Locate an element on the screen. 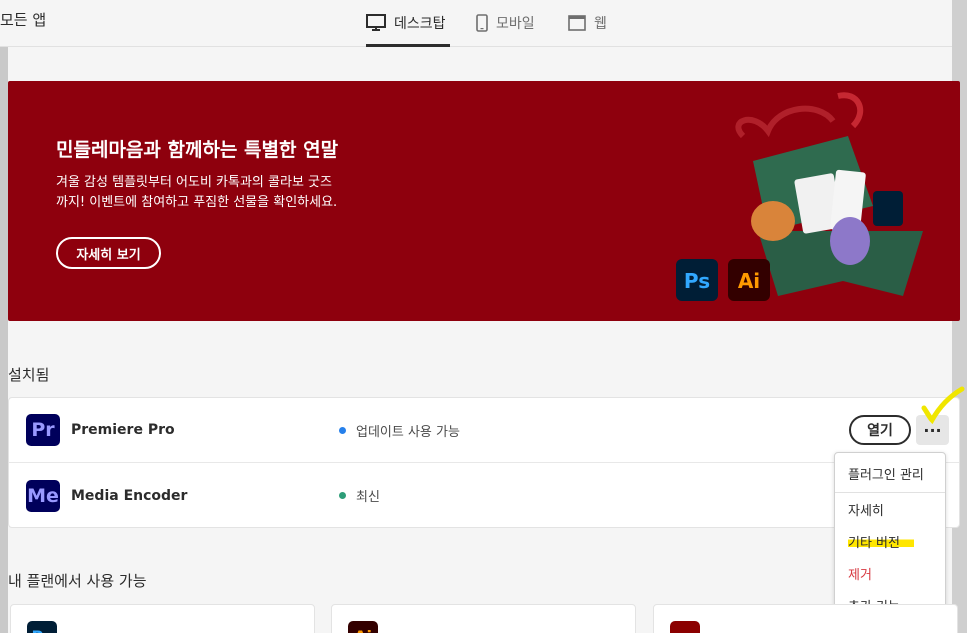 Image resolution: width=967 pixels, height=633 pixels. app-row-premiere-pro: Pr Premiere Pro 업데이트 사용 가능 열기 ··· is located at coordinates (484, 430).